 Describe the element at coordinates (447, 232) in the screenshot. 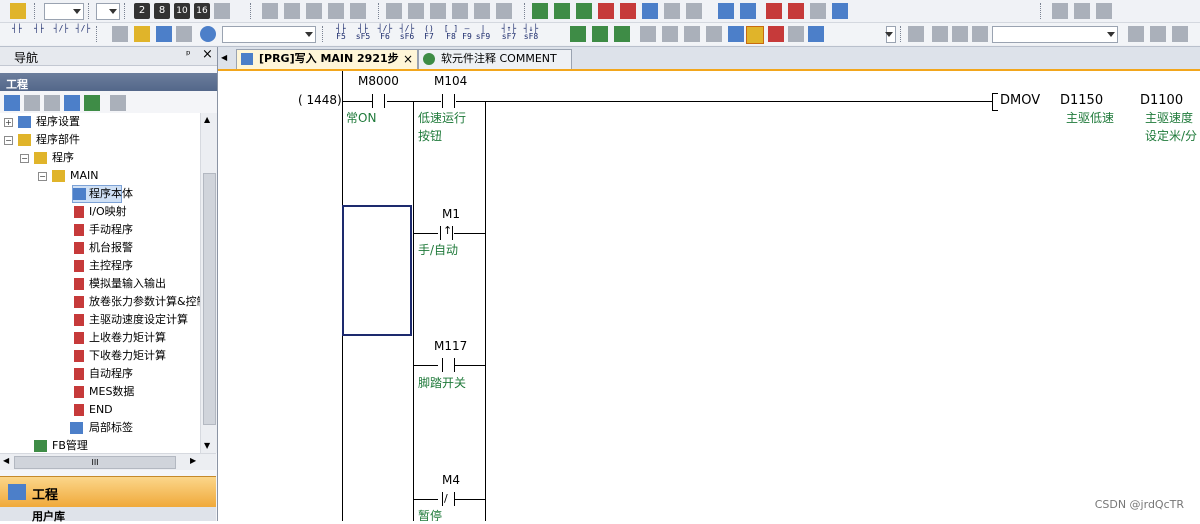

I see `contact-rising-m1: ↑` at that location.